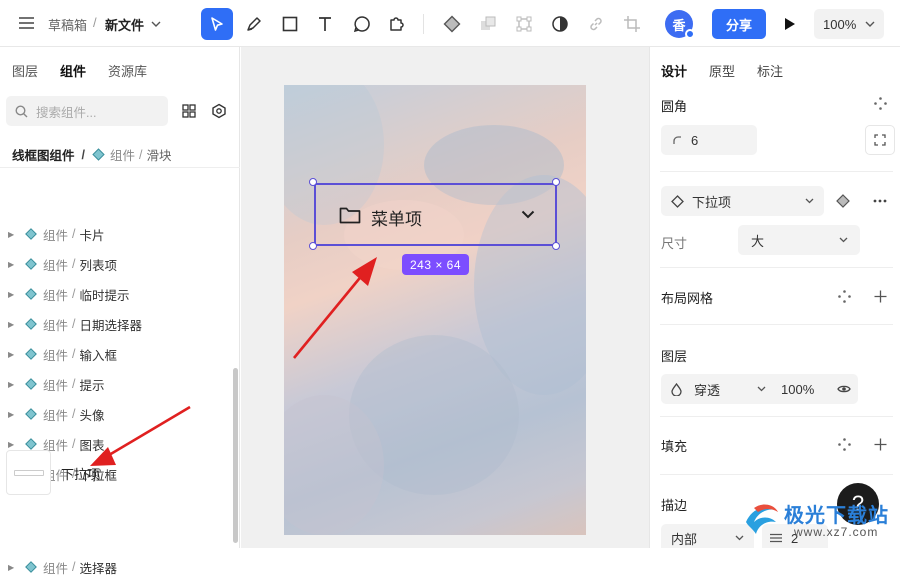 The height and width of the screenshot is (582, 900). Describe the element at coordinates (98, 355) in the screenshot. I see `tree-item-label: 输入框` at that location.